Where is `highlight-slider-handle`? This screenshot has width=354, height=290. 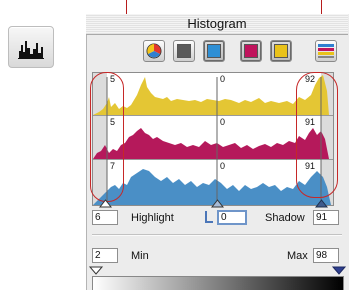
highlight-slider-handle is located at coordinates (105, 203).